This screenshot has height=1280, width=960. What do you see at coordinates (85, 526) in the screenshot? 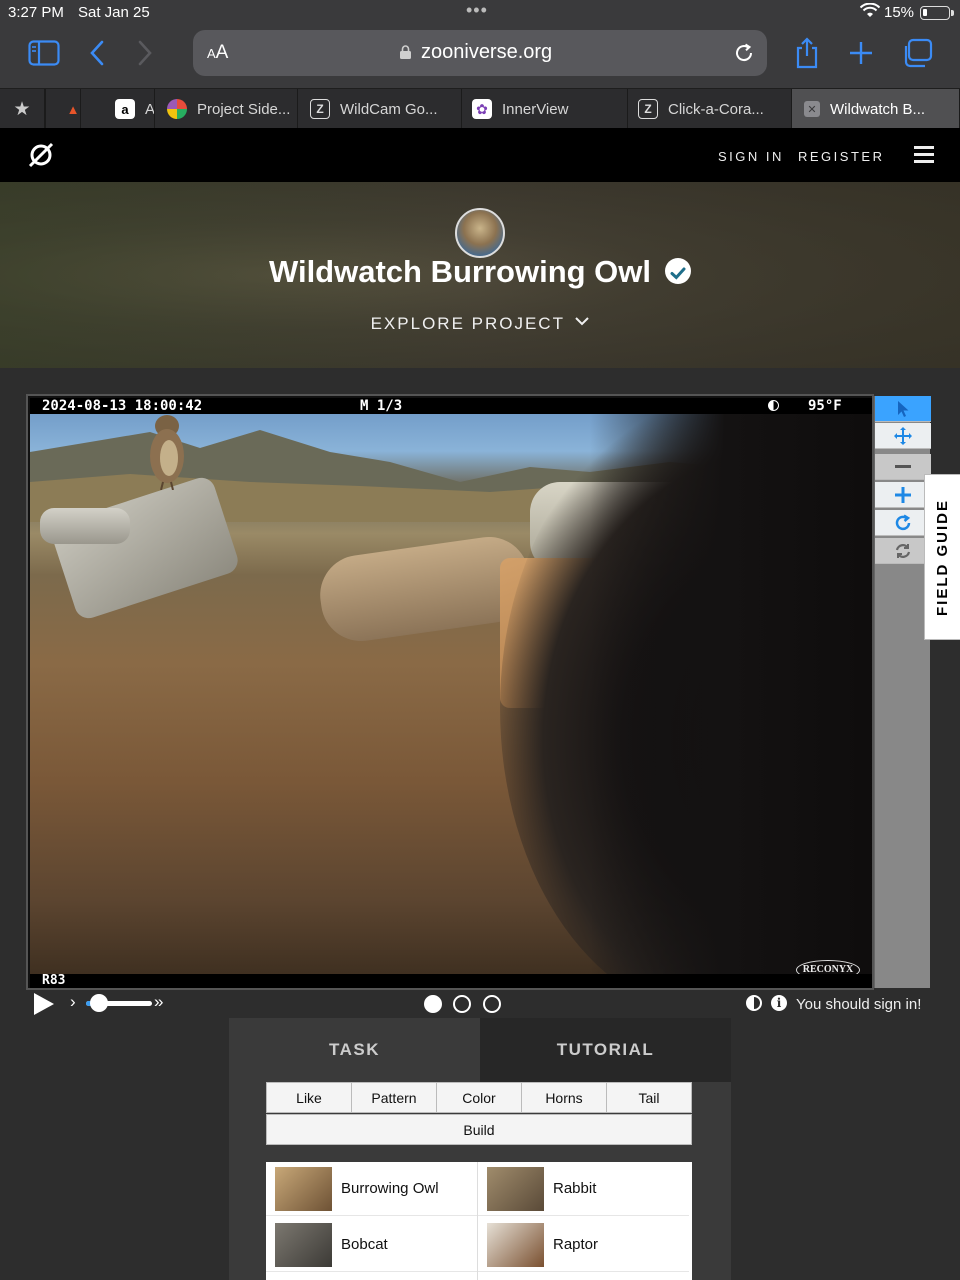
I see `concrete-block-far` at bounding box center [85, 526].